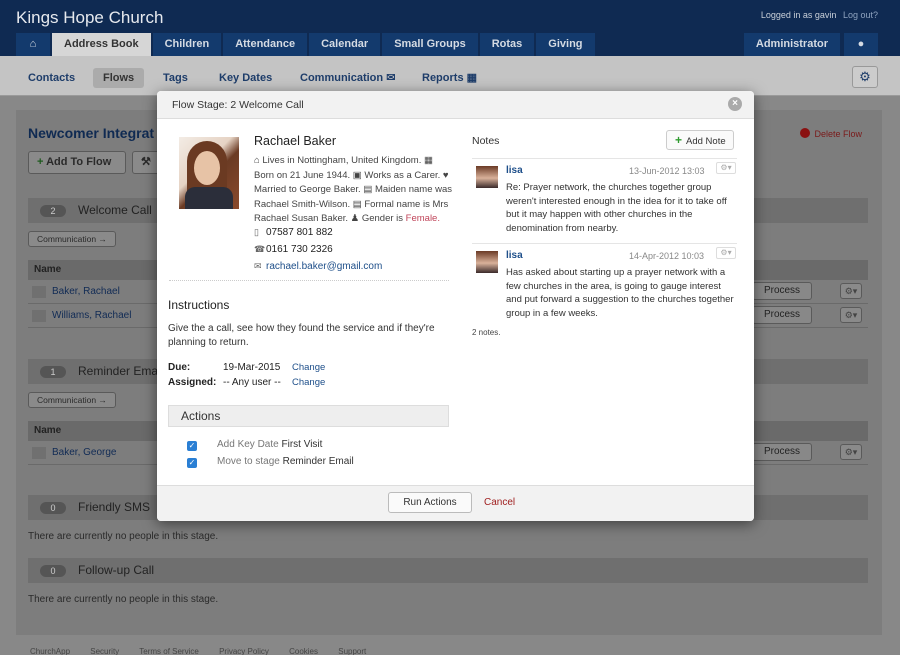 The image size is (900, 655). Describe the element at coordinates (430, 44) in the screenshot. I see `tab-small-groups: Small Groups` at that location.